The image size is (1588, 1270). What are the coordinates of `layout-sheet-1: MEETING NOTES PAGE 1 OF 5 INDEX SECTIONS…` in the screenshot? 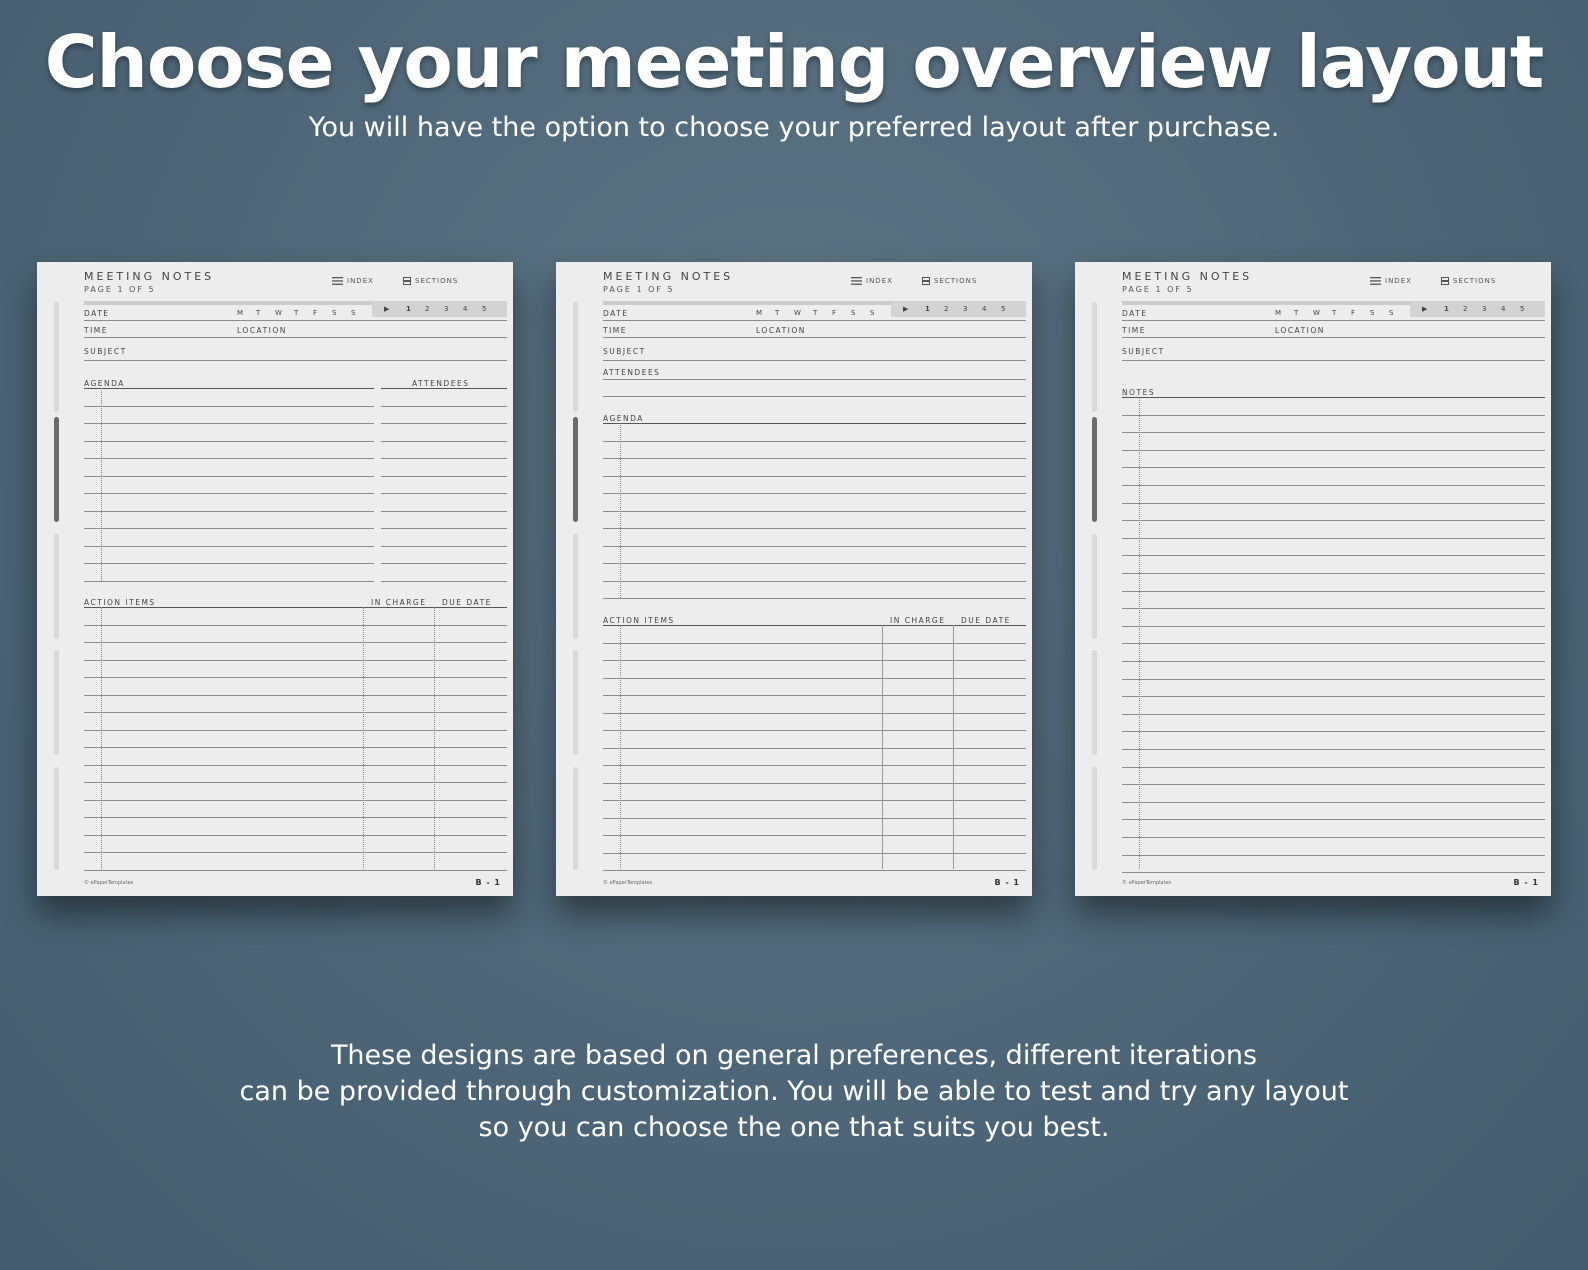 It's located at (275, 579).